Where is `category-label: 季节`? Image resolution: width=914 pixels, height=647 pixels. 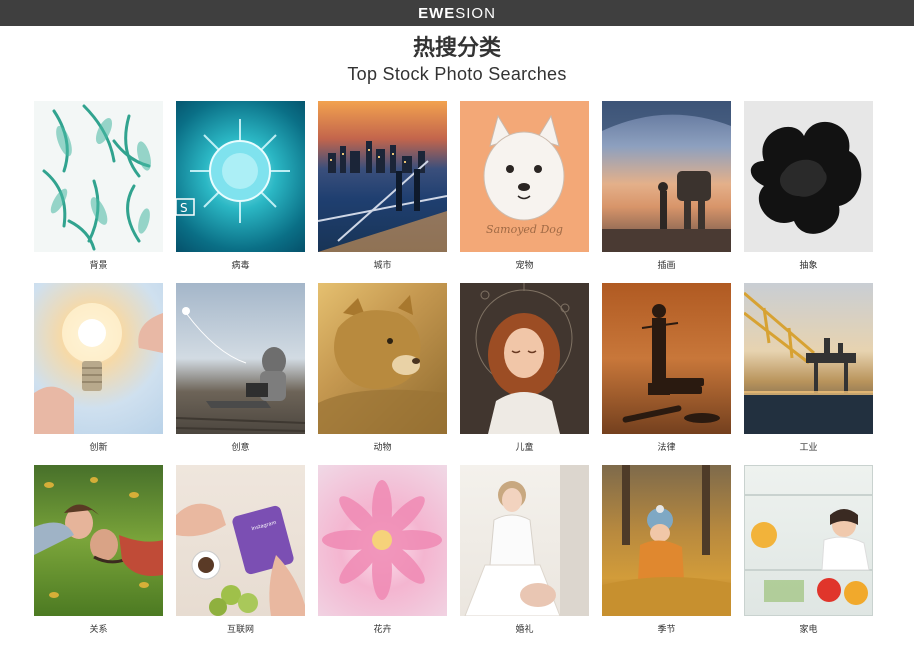 category-label: 季节 is located at coordinates (666, 630).